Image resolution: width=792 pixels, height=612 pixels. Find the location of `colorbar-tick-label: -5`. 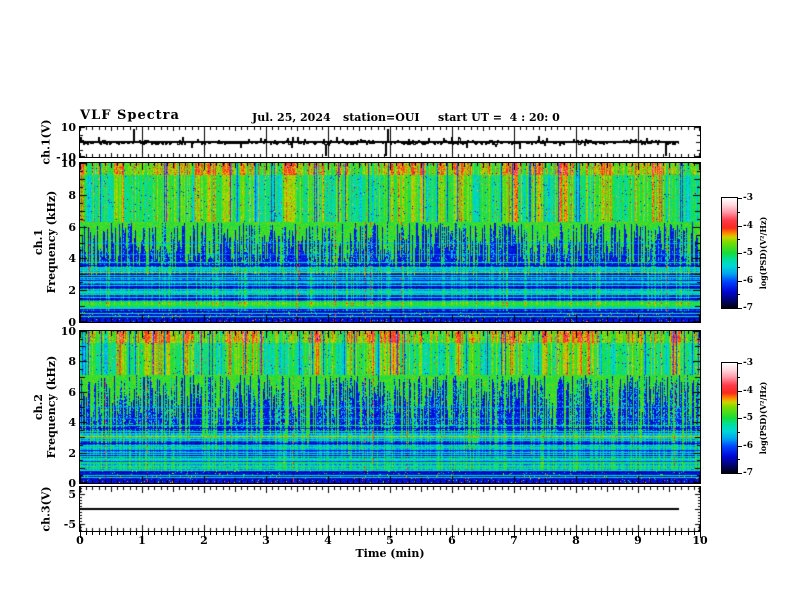

colorbar-tick-label: -5 is located at coordinates (748, 253).